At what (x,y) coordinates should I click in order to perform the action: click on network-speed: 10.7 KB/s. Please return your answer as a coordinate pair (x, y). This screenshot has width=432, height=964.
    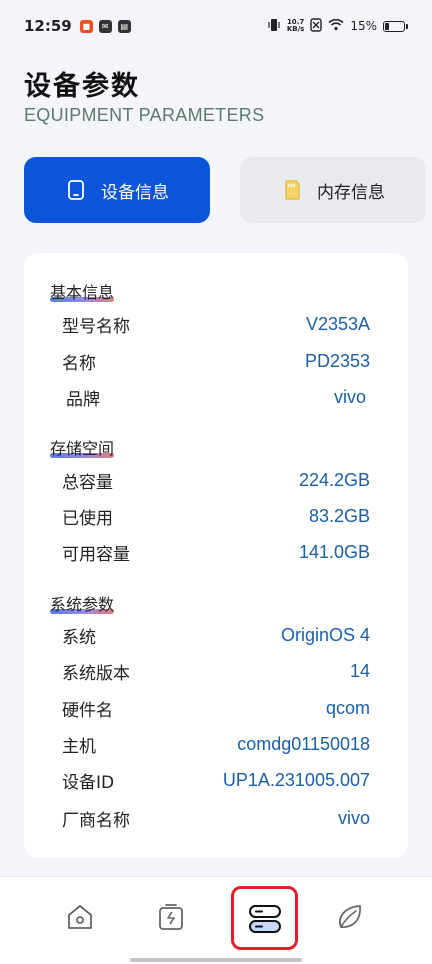
    Looking at the image, I should click on (295, 26).